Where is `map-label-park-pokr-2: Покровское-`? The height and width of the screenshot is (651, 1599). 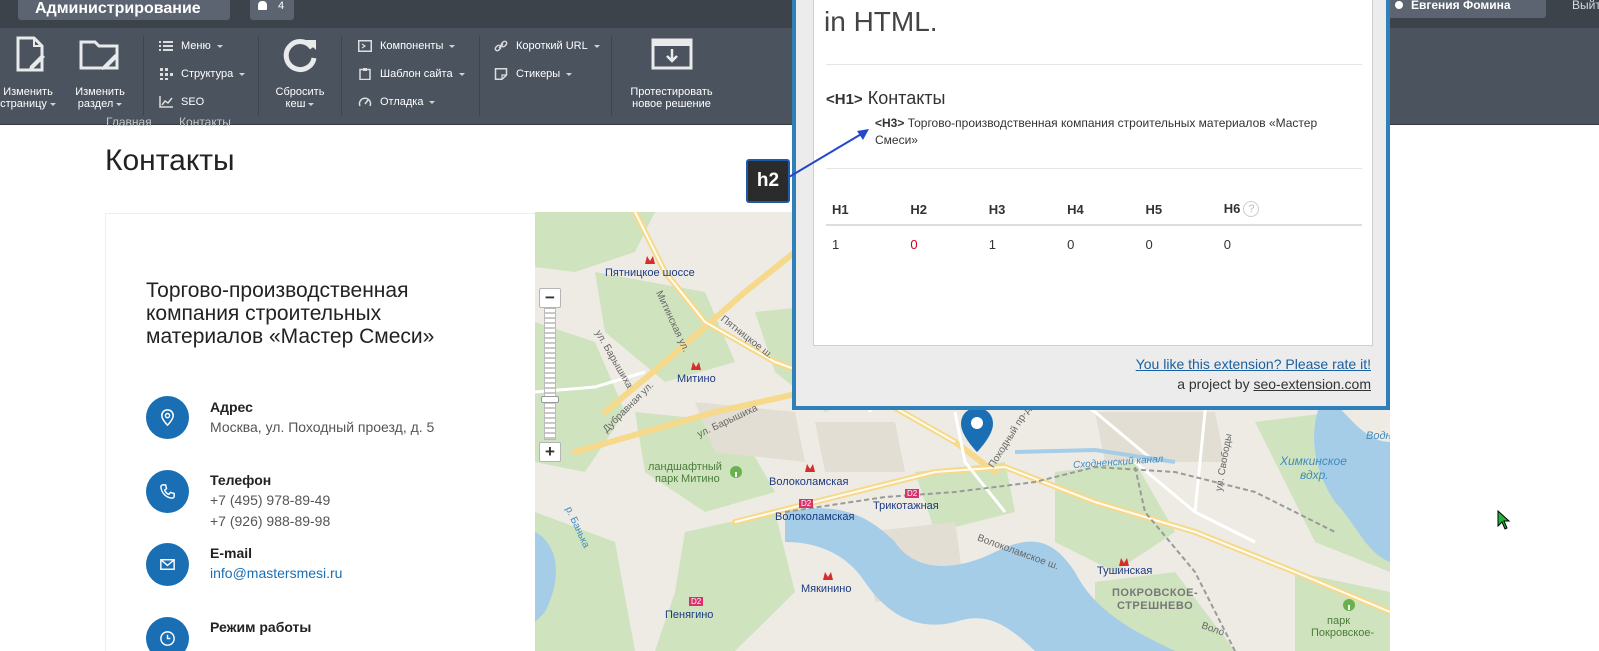 map-label-park-pokr-2: Покровское- is located at coordinates (1343, 633).